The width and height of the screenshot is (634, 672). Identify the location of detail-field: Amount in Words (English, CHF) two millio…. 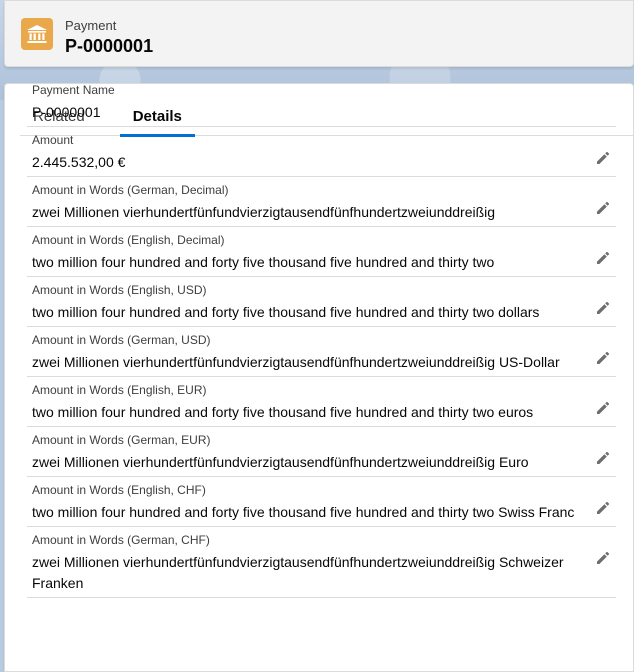
(321, 502).